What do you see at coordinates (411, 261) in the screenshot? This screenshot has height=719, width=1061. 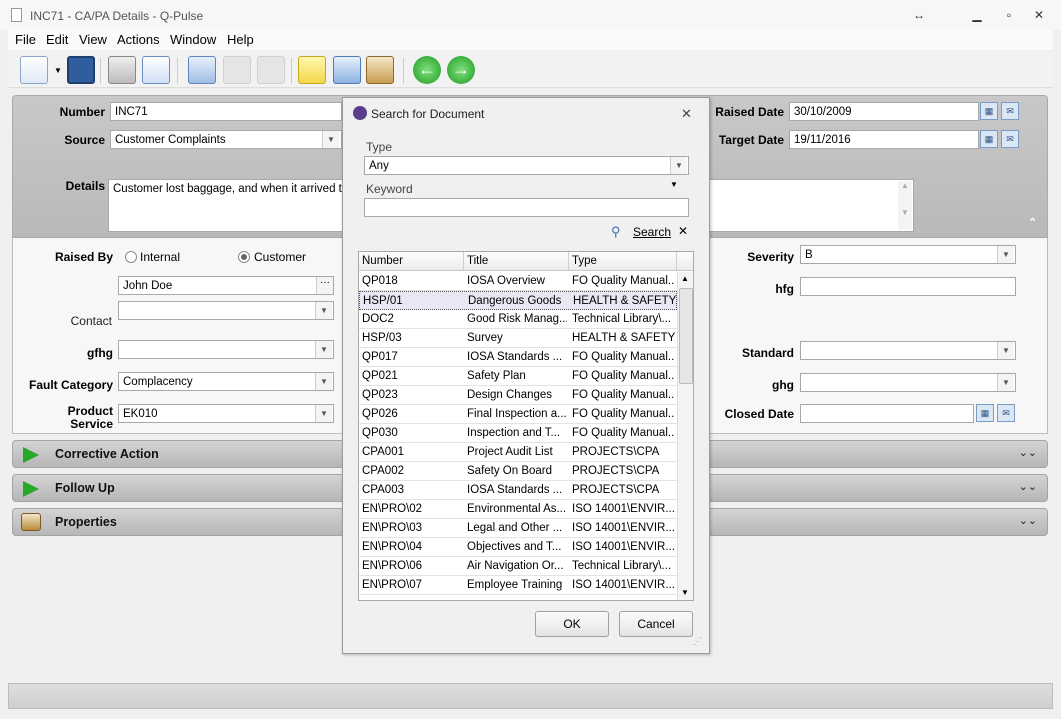 I see `column-header-number: Number` at bounding box center [411, 261].